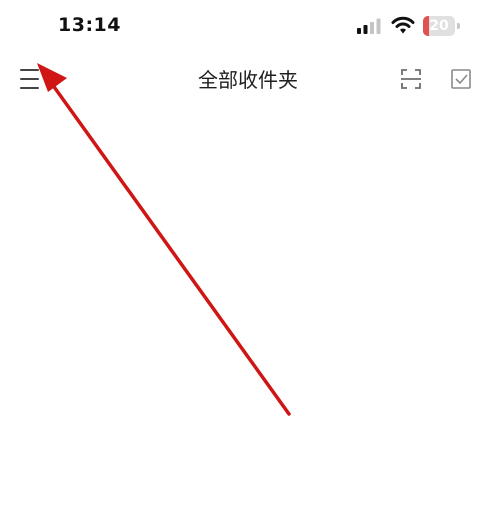 The height and width of the screenshot is (506, 496). I want to click on menu-icon, so click(29, 79).